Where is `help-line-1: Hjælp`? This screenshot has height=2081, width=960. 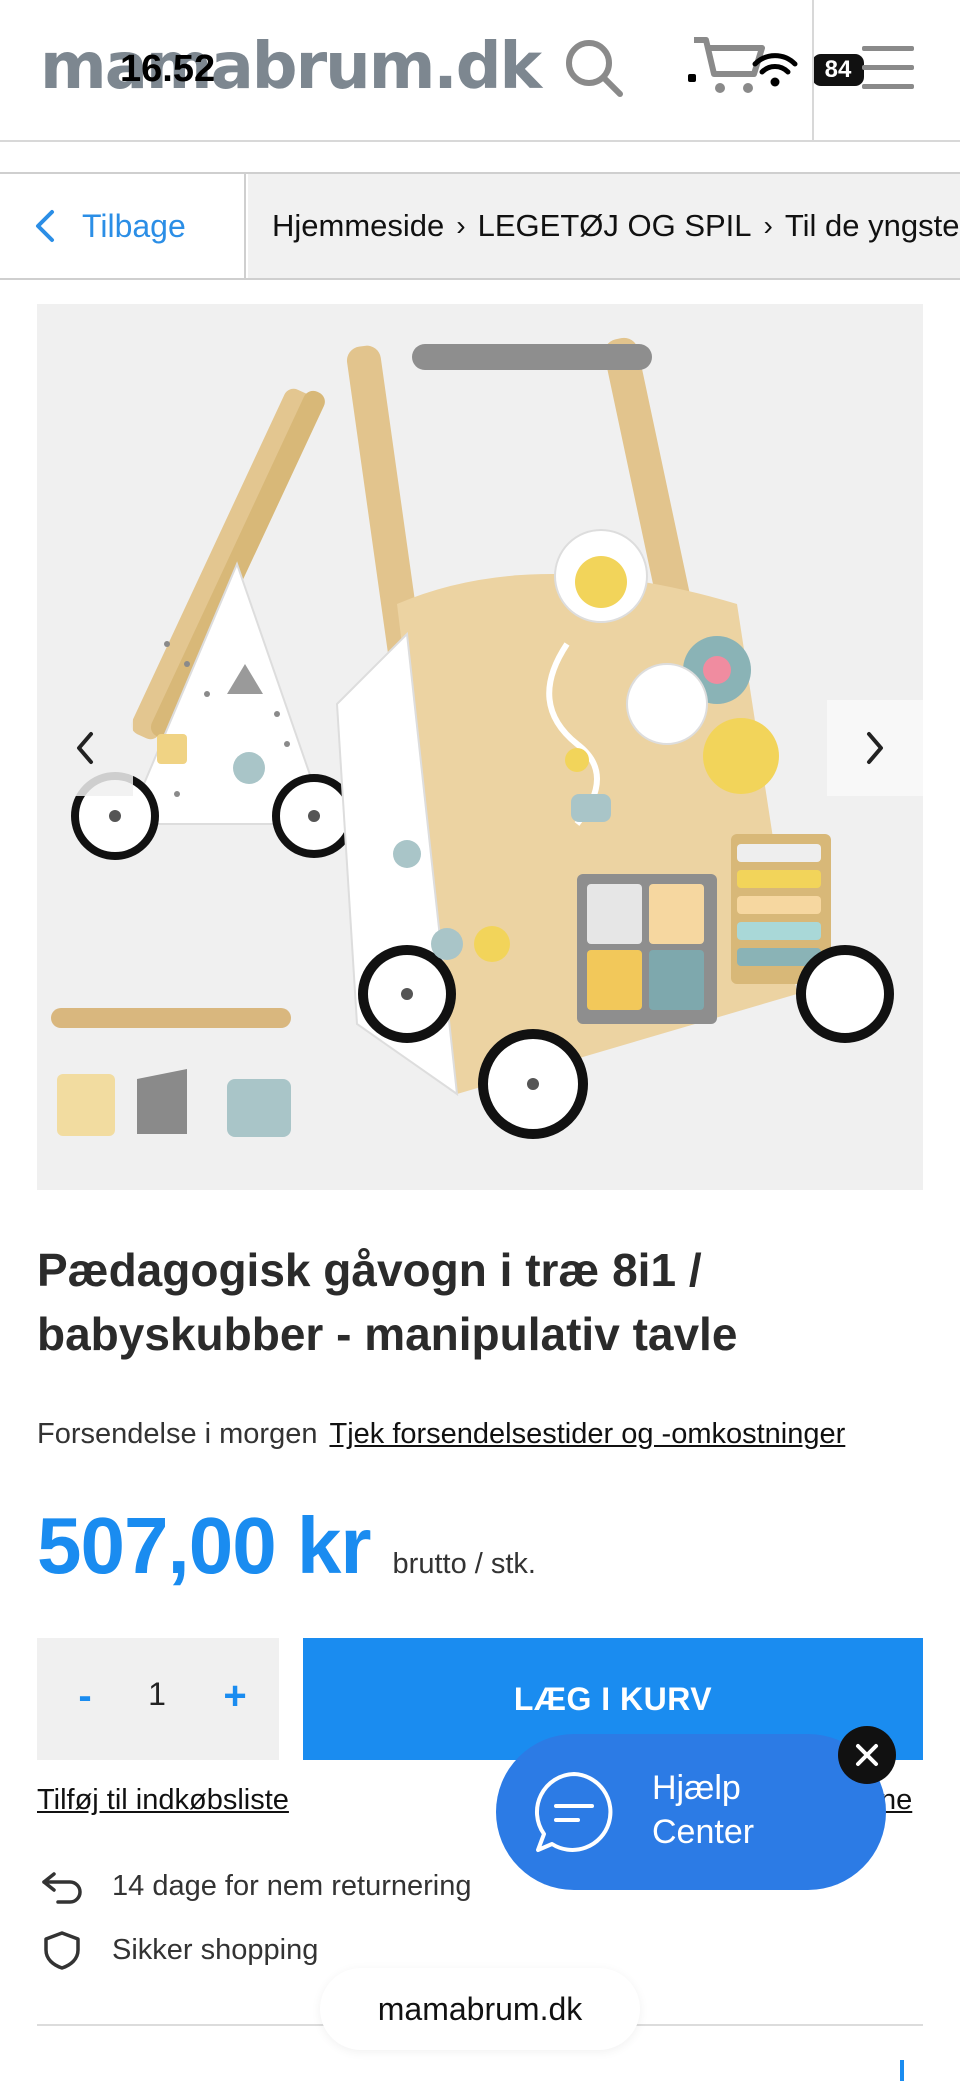 help-line-1: Hjælp is located at coordinates (696, 1788).